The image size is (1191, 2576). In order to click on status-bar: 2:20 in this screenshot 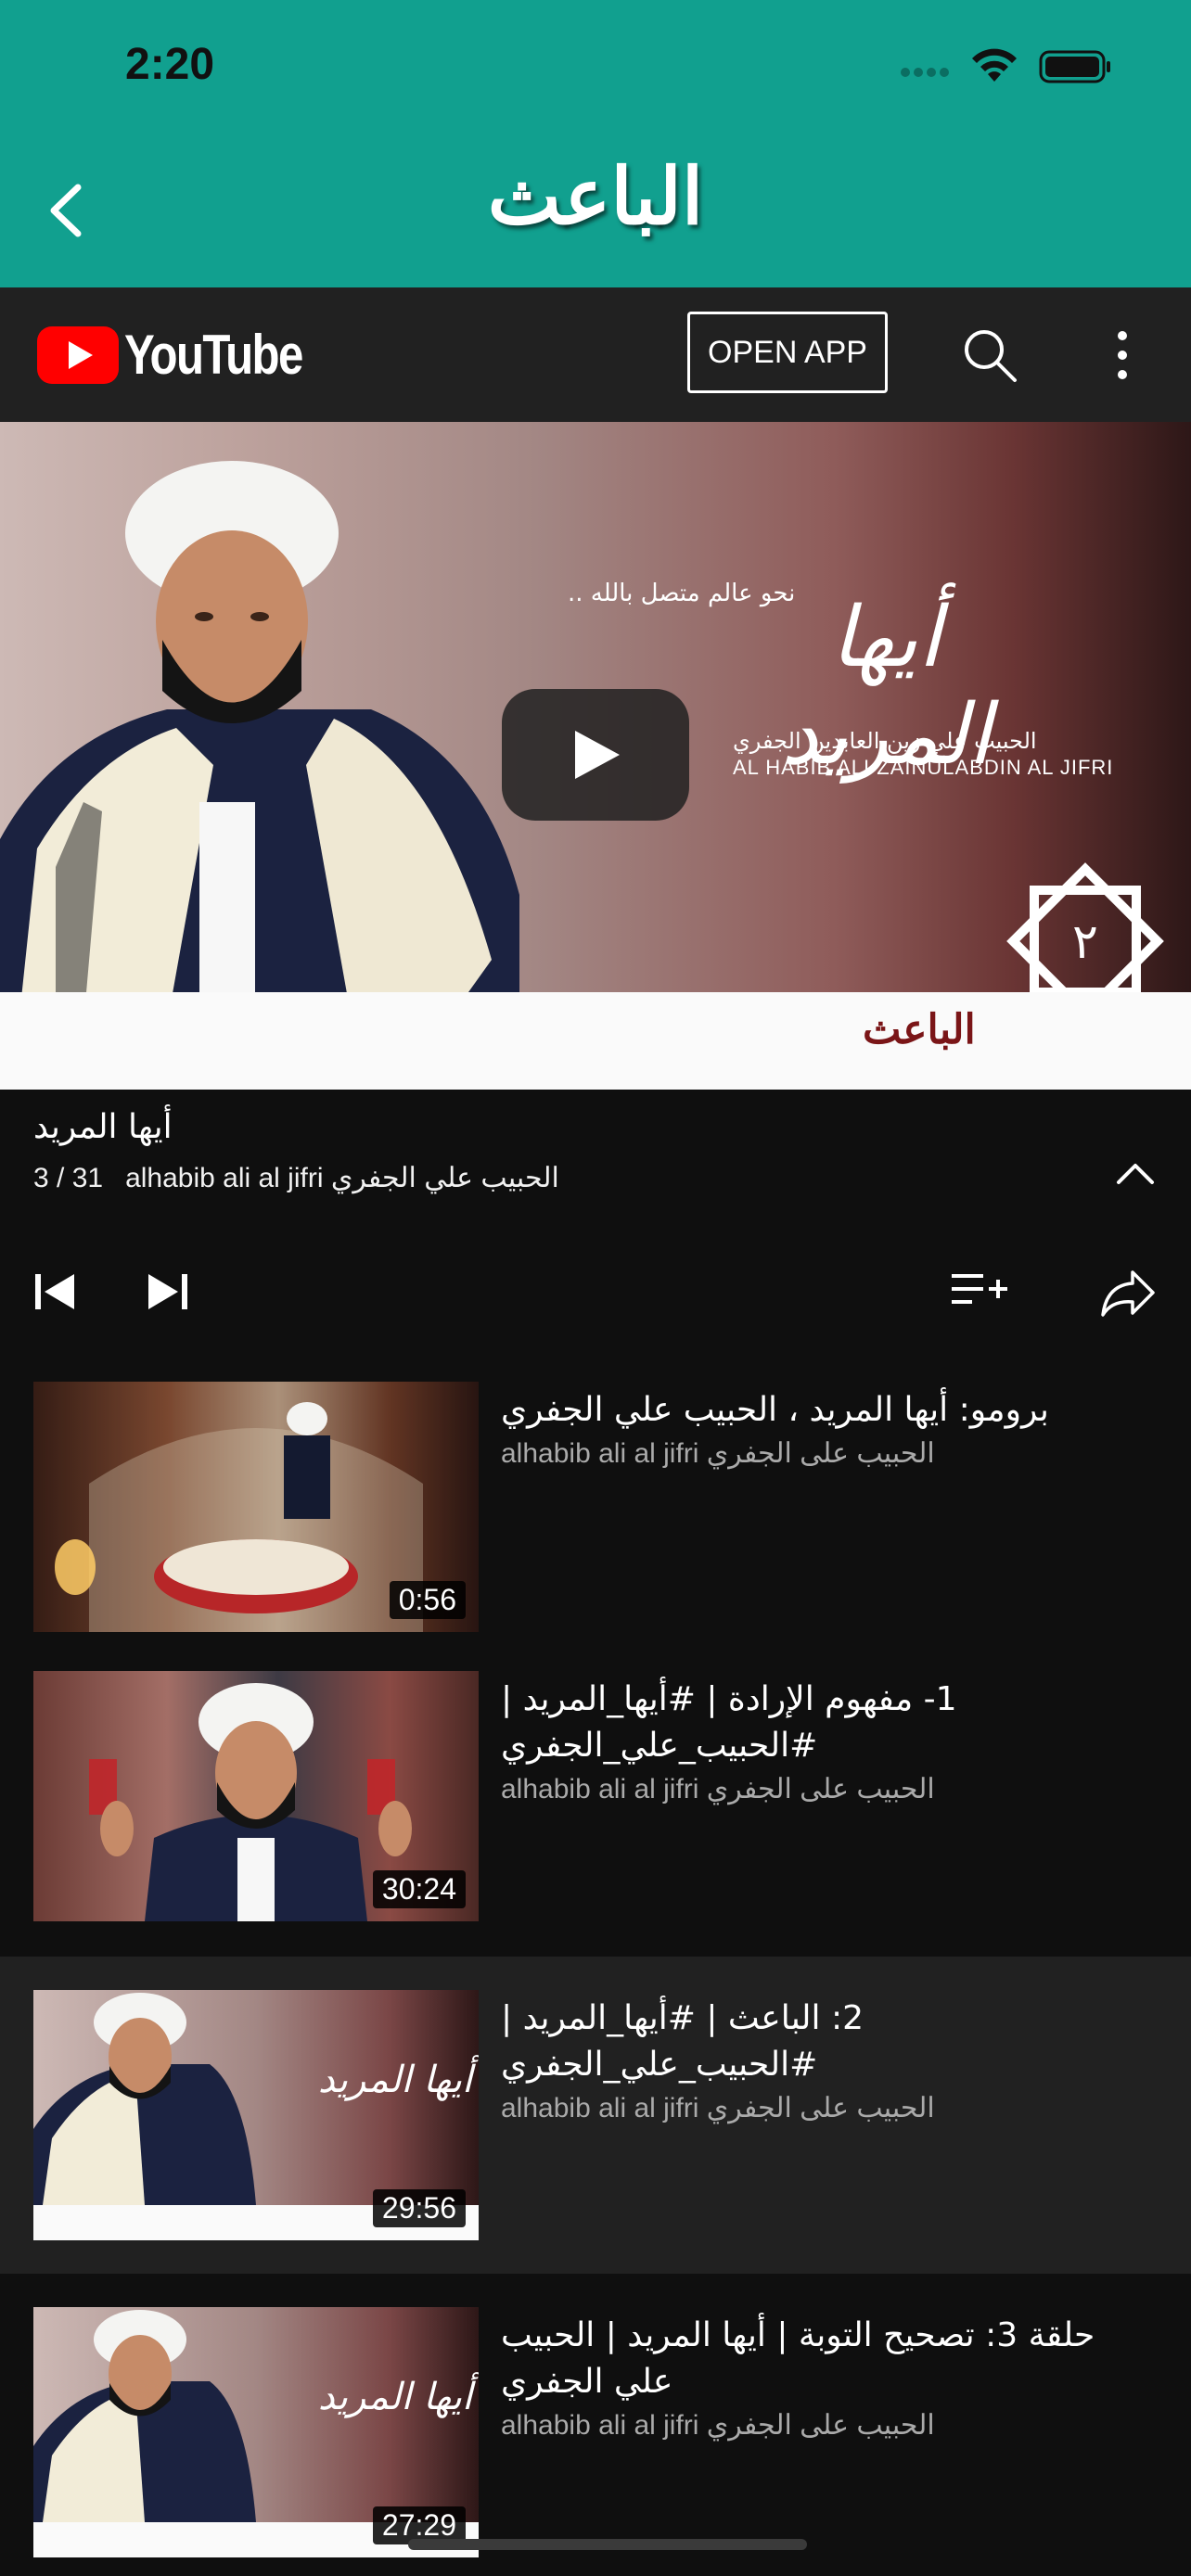, I will do `click(595, 69)`.